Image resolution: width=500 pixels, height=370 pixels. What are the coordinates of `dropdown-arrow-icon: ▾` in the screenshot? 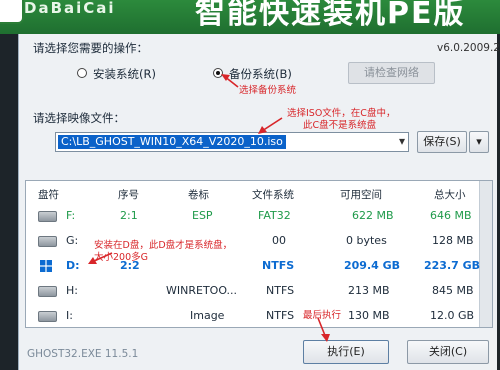 It's located at (402, 141).